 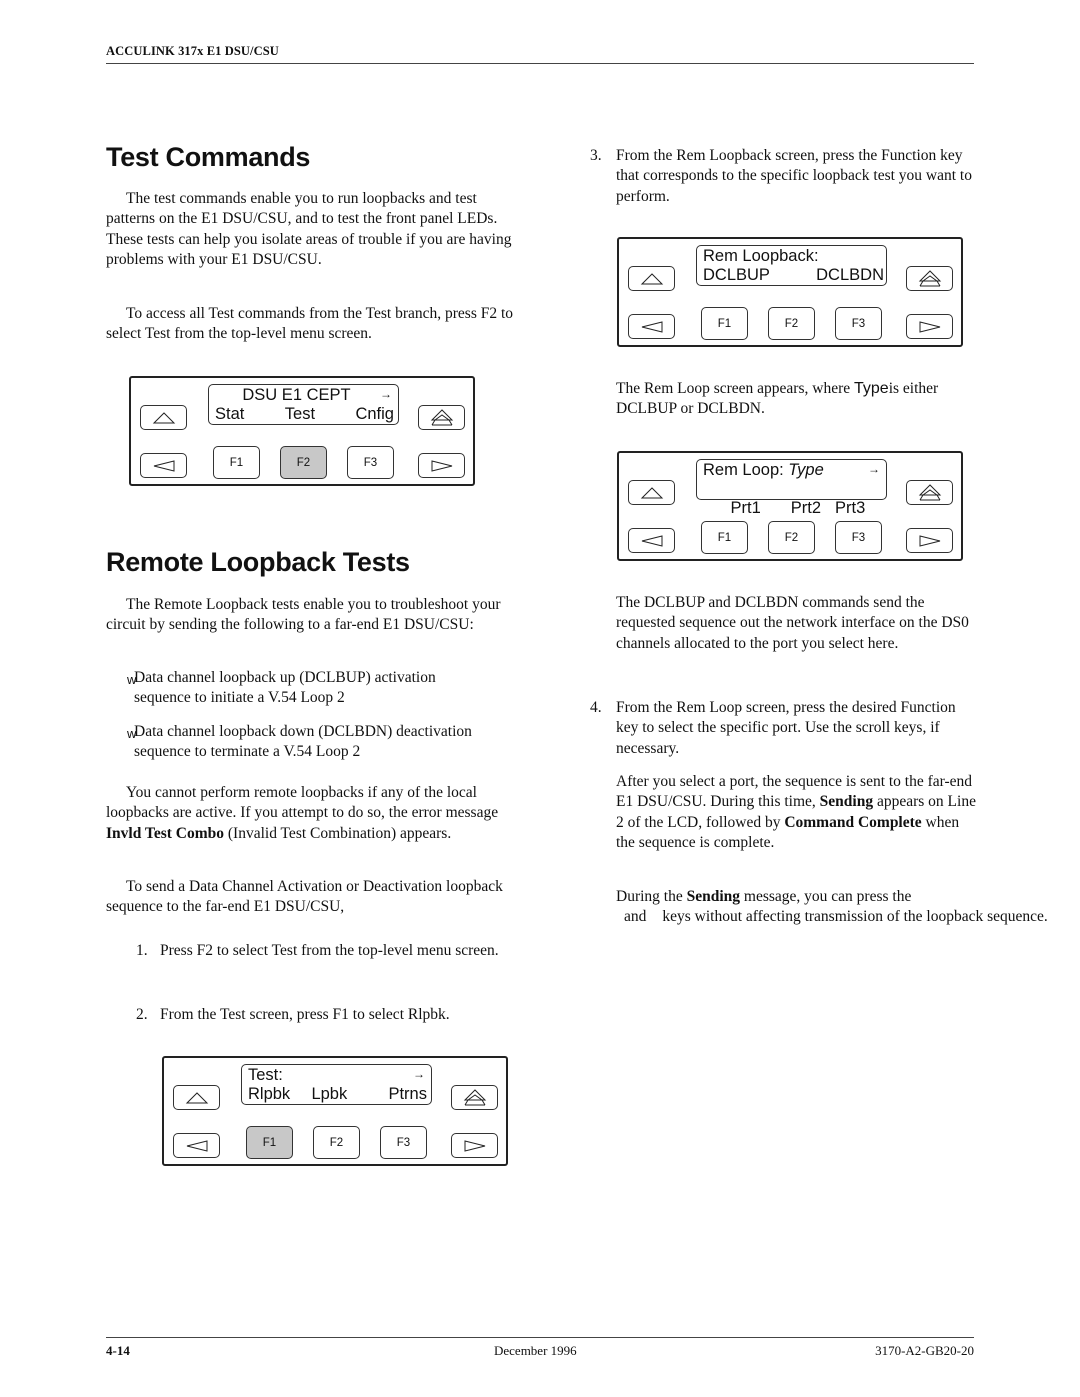 I want to click on running-header: ACCULINK 317x E1 DSU/CSU, so click(x=192, y=51).